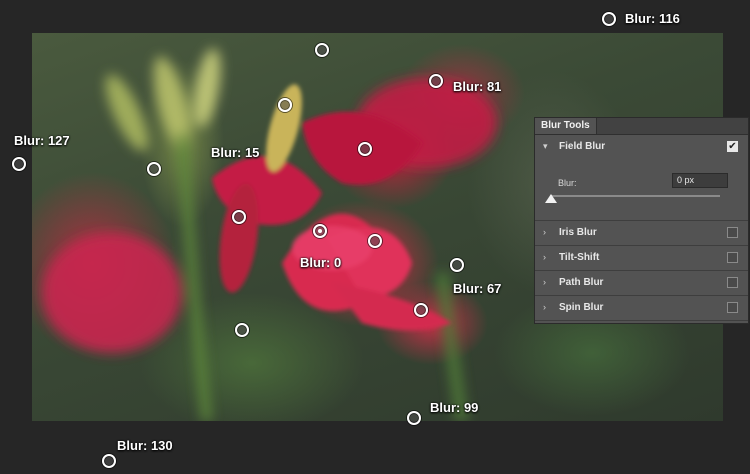 The height and width of the screenshot is (474, 750). I want to click on field-blur-section: ▾ Field Blur ✔ Blur: 0 px, so click(641, 178).